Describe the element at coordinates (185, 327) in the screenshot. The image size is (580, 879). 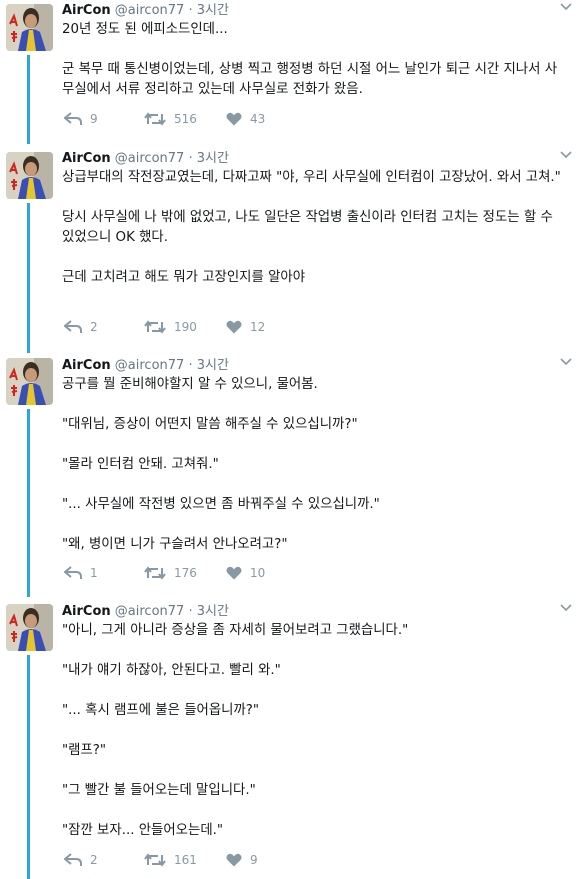
I see `retweet-count: 190` at that location.